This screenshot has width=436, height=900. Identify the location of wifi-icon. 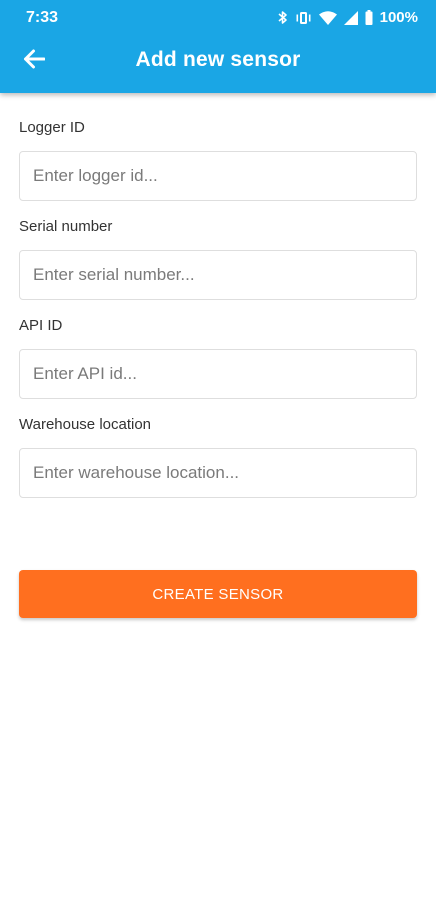
(327, 17).